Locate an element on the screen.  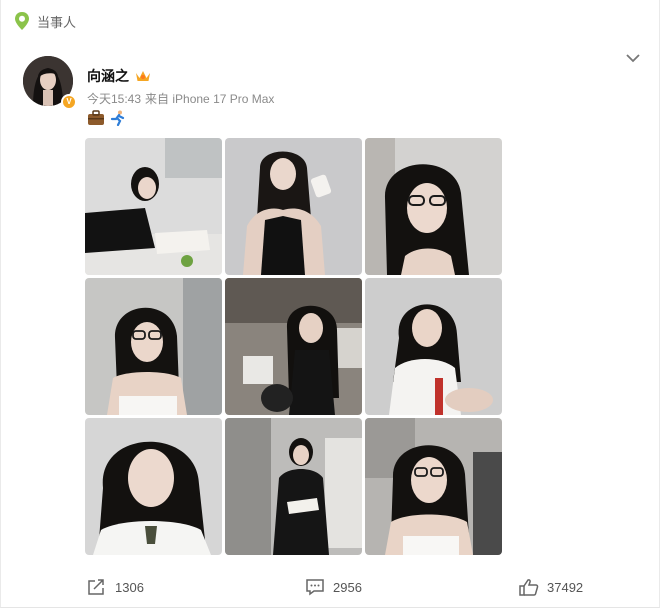
comment-count: 2956 is located at coordinates (347, 587).